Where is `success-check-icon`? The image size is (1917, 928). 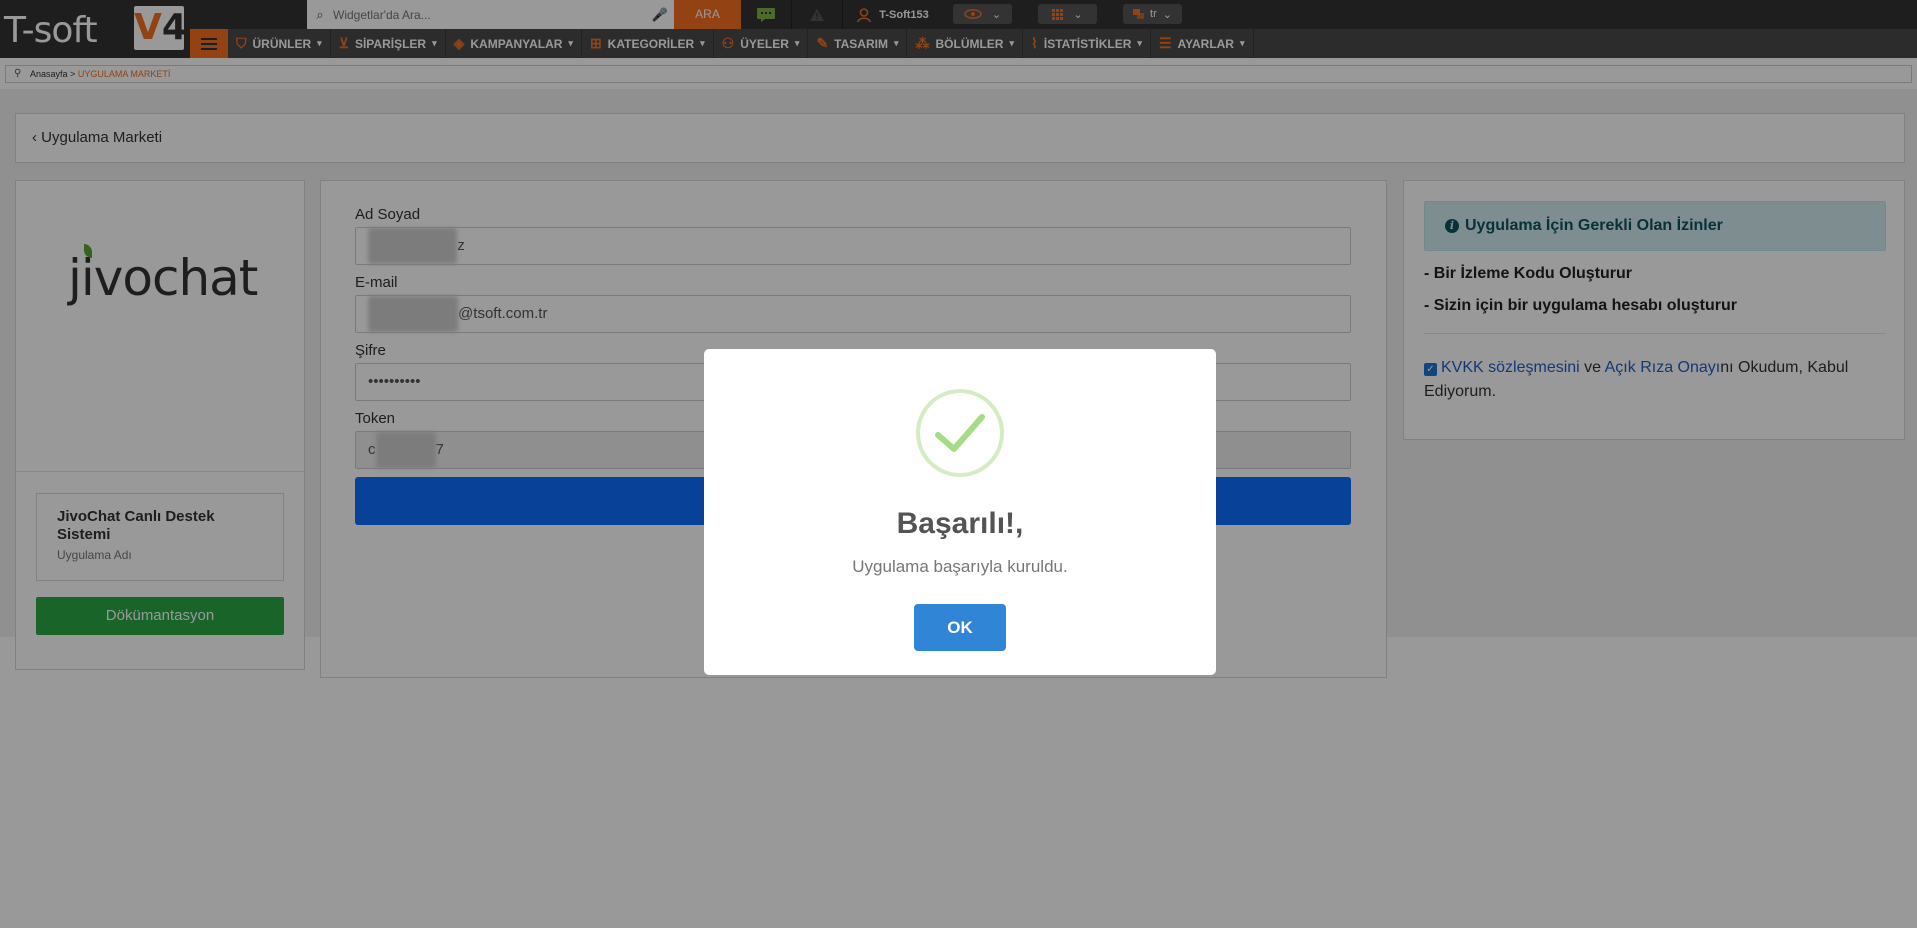 success-check-icon is located at coordinates (960, 433).